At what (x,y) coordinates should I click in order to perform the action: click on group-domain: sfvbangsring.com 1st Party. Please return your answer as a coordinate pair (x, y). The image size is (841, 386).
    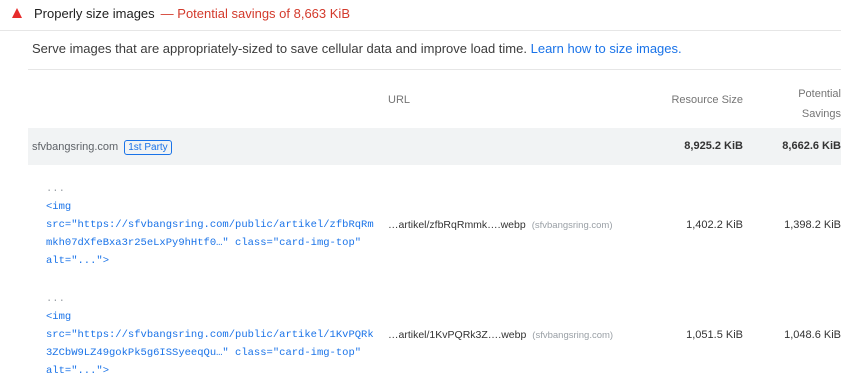
    Looking at the image, I should click on (102, 147).